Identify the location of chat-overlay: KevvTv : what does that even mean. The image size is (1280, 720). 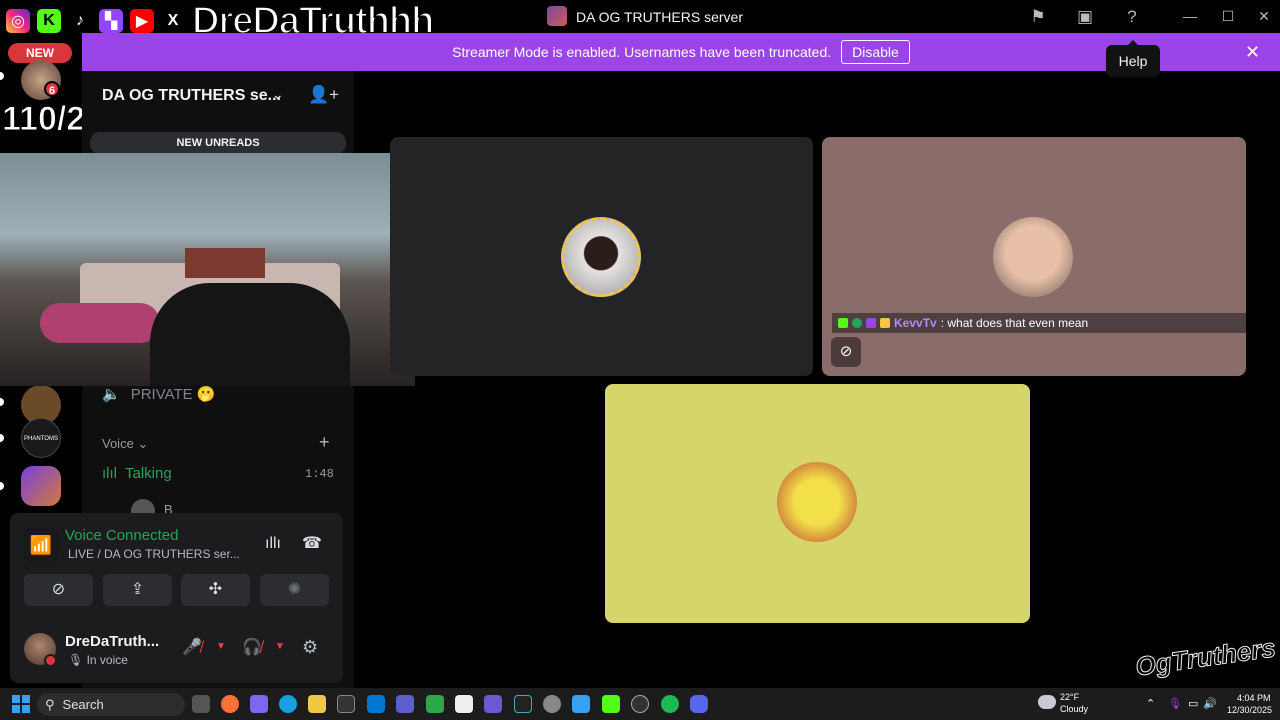
(1039, 323).